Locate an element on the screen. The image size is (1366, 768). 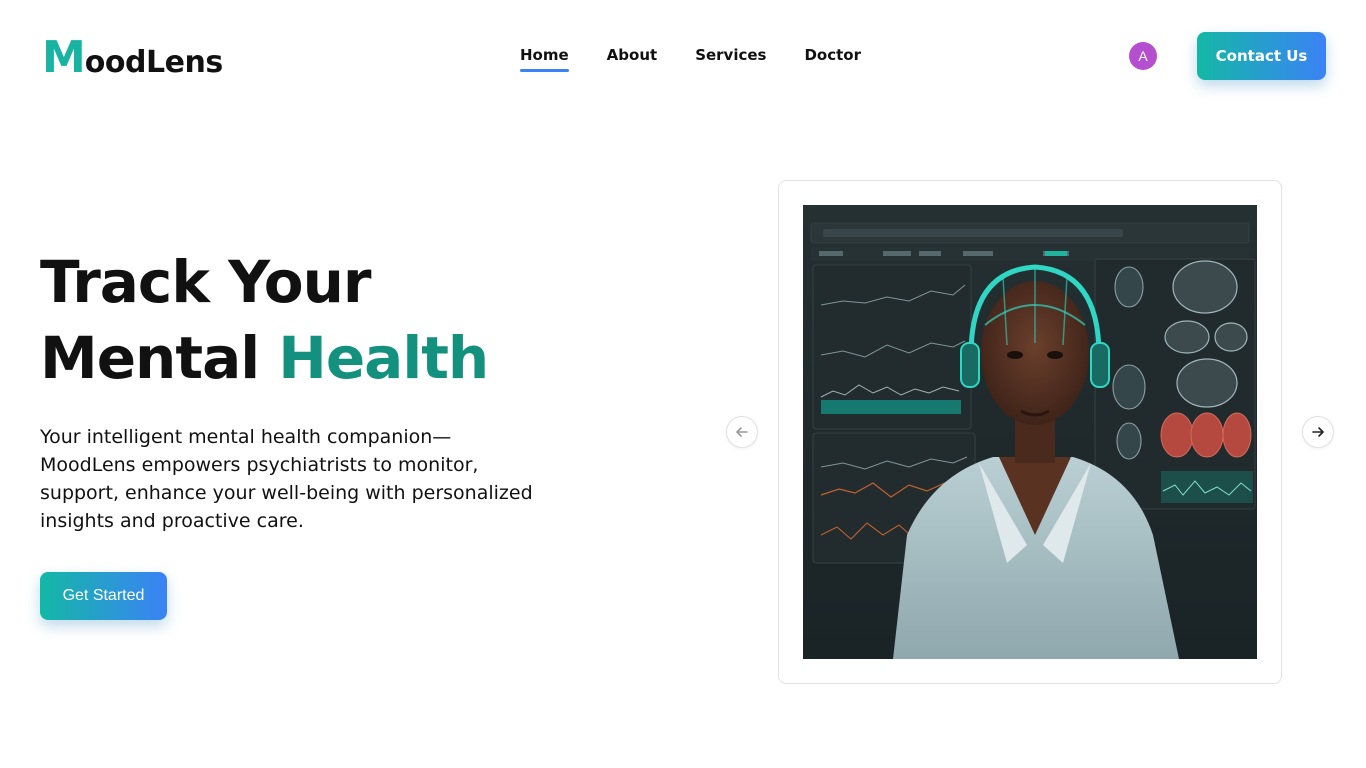
hero-title: Track Your Mental Health is located at coordinates (264, 320).